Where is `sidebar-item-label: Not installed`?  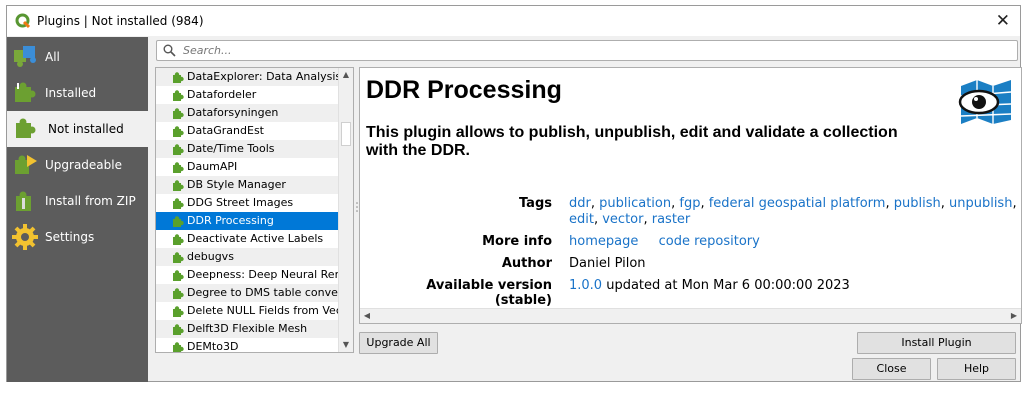
sidebar-item-label: Not installed is located at coordinates (86, 129).